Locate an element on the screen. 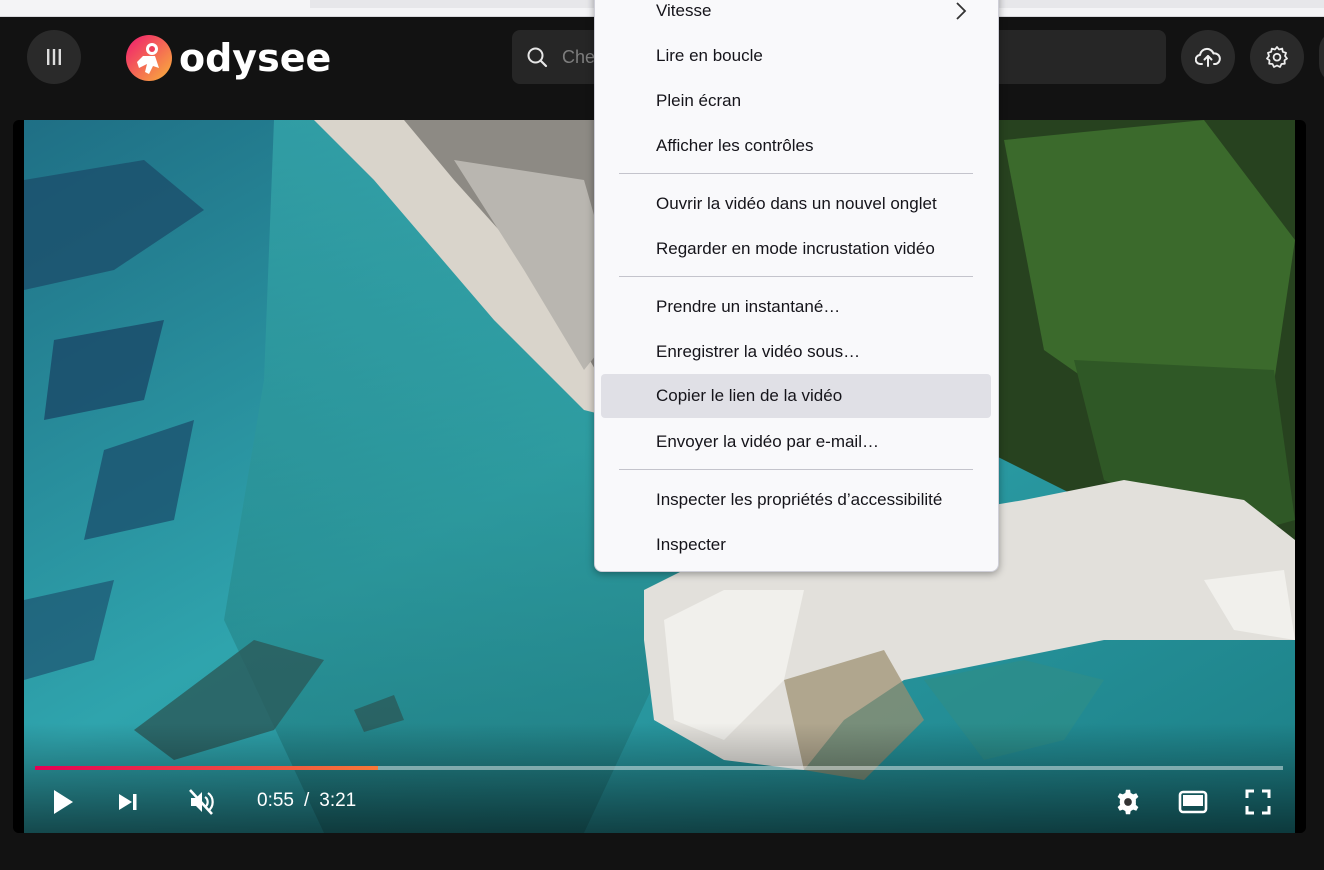  ctx-item-loop: Lire en boucle is located at coordinates (796, 56).